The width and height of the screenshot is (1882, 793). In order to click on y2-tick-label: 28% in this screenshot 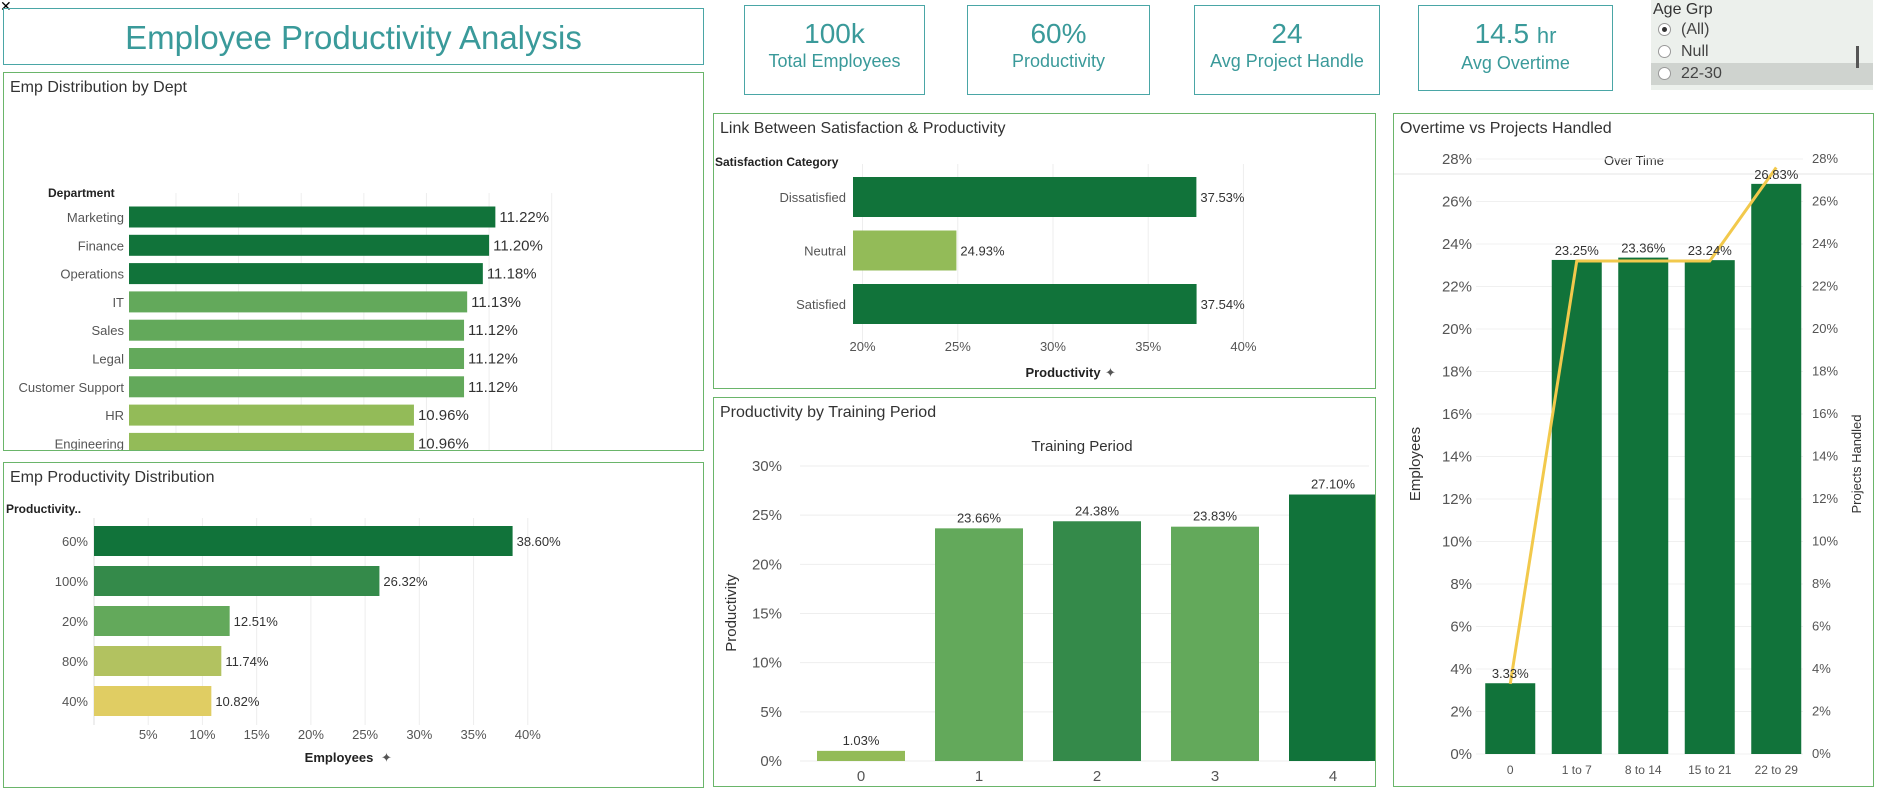, I will do `click(1825, 158)`.